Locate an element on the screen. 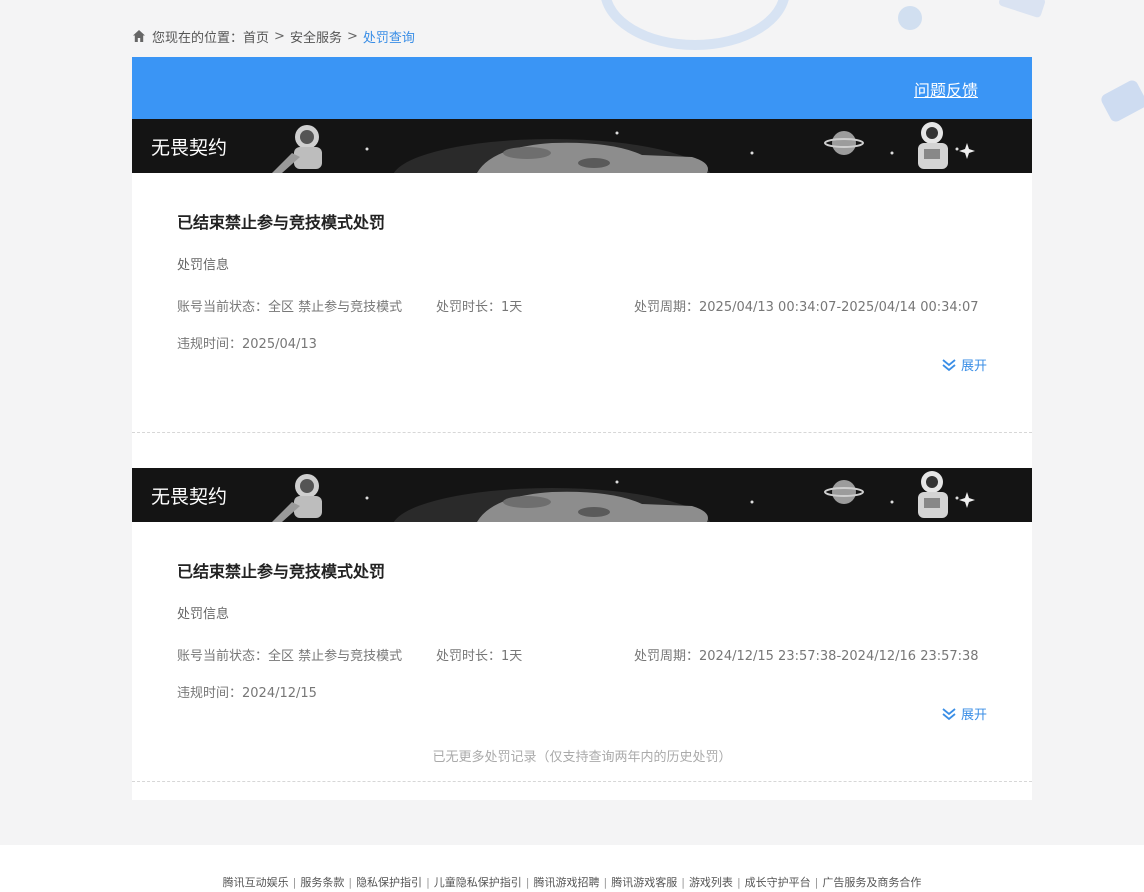 The image size is (1144, 892). breadcrumb-home-link: 首页 is located at coordinates (256, 36).